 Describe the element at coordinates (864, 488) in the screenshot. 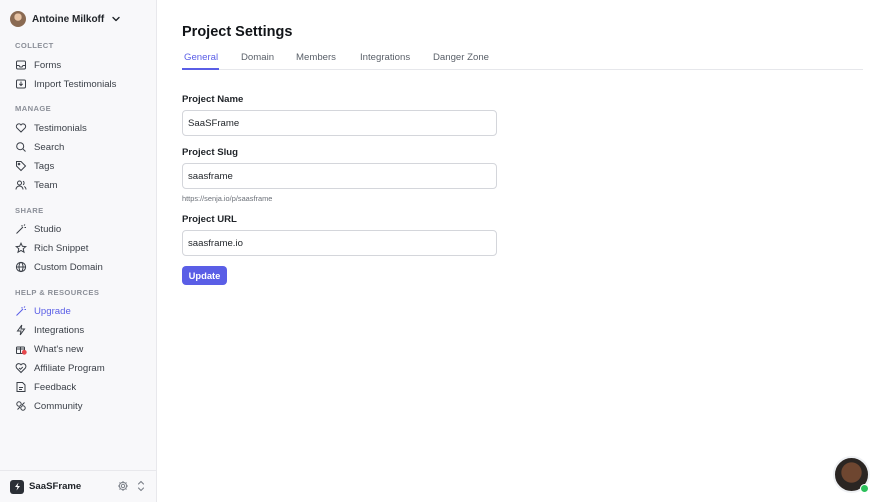

I see `online-status-indicator` at that location.